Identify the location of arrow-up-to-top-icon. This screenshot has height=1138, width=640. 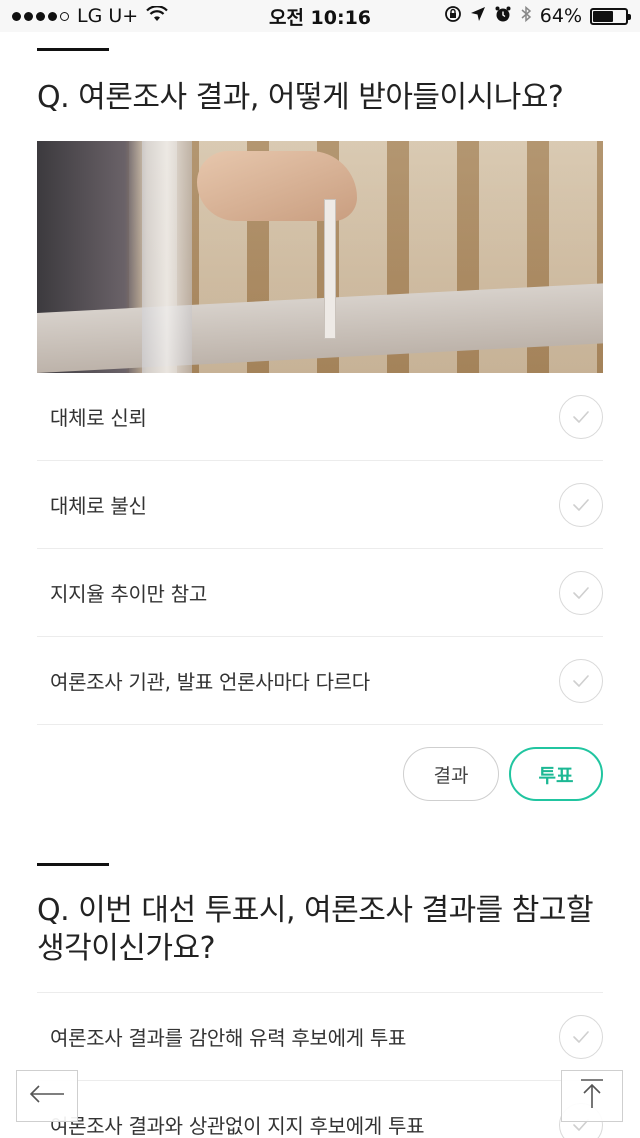
(592, 1096).